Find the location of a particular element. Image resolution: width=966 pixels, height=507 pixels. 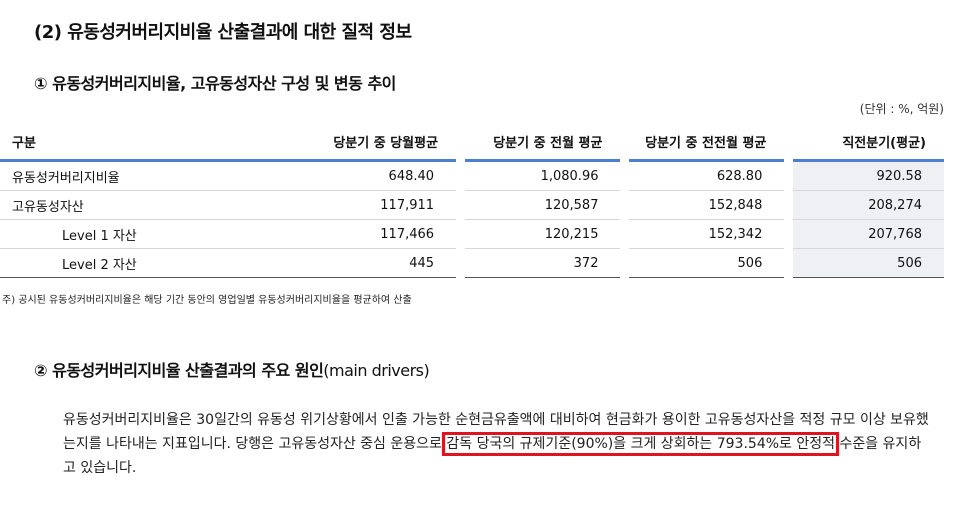

table-cell: 120,215 is located at coordinates (542, 234).